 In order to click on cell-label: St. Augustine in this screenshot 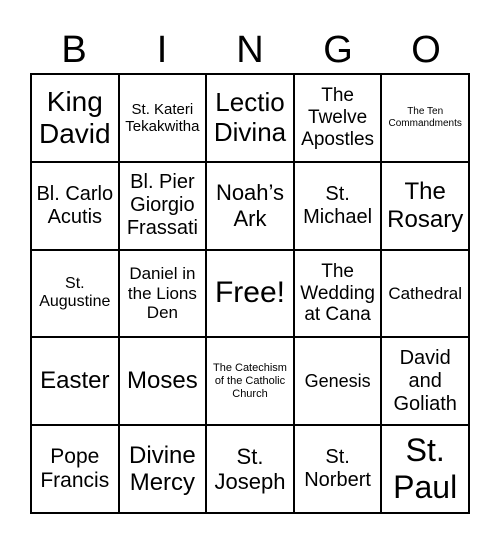, I will do `click(75, 293)`.